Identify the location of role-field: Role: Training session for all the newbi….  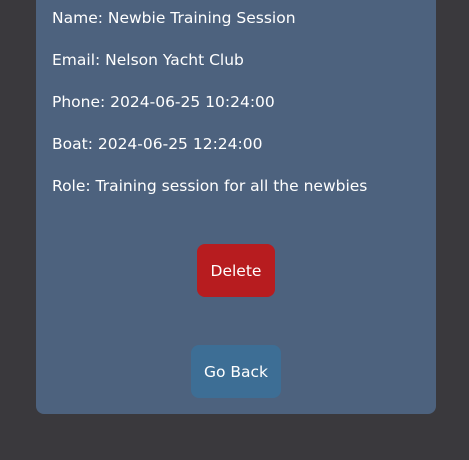
(210, 186).